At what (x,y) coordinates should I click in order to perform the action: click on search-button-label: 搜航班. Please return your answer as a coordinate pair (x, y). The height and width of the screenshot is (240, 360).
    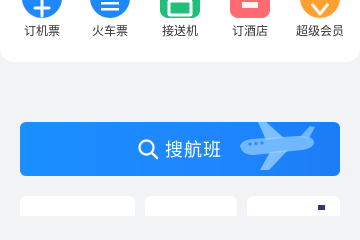
    Looking at the image, I should click on (193, 150).